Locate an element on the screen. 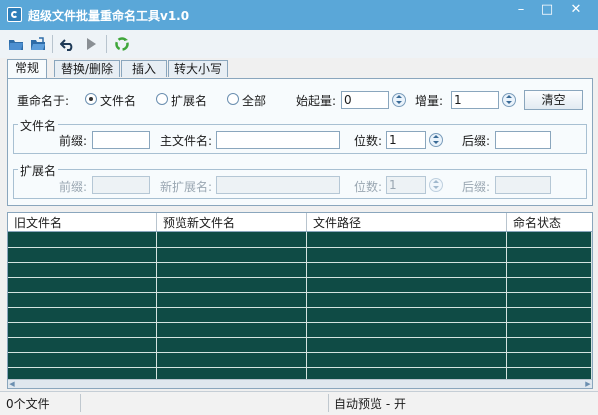 The height and width of the screenshot is (415, 598). col-preview-name: 预览新文件名 is located at coordinates (199, 222).